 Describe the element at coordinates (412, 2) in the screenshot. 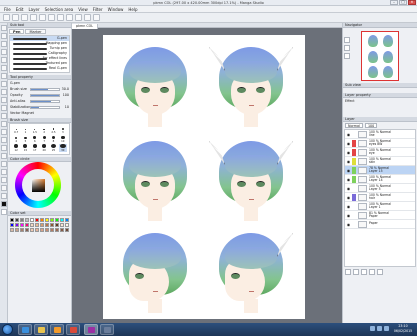

I see `close-button: ✕` at that location.